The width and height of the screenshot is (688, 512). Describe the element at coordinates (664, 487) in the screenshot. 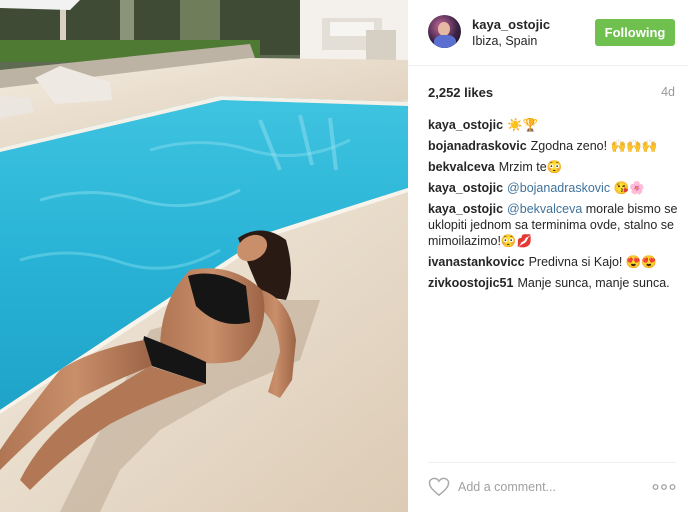

I see `more-options-icon` at that location.